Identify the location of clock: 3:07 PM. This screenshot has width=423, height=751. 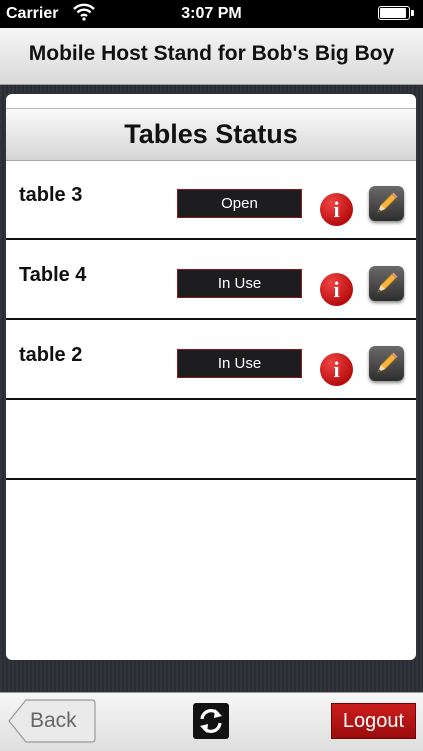
(211, 13).